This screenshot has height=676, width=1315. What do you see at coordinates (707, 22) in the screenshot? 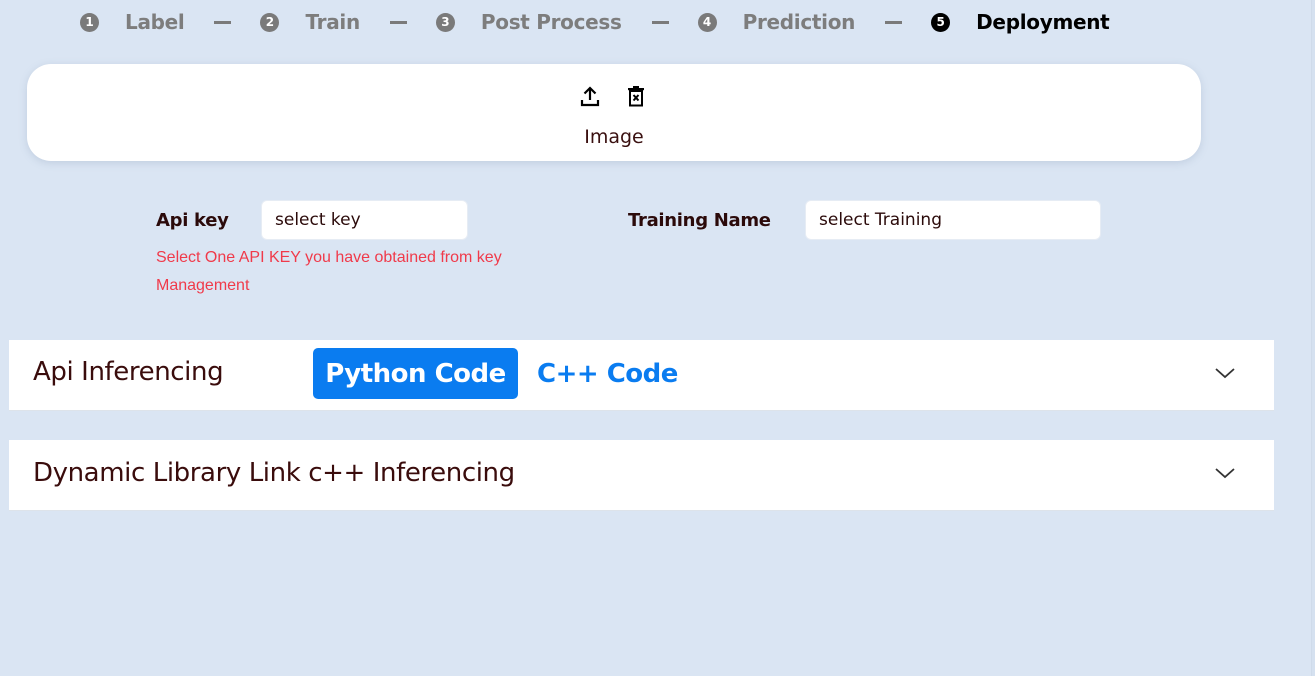
I see `step-number: 4` at bounding box center [707, 22].